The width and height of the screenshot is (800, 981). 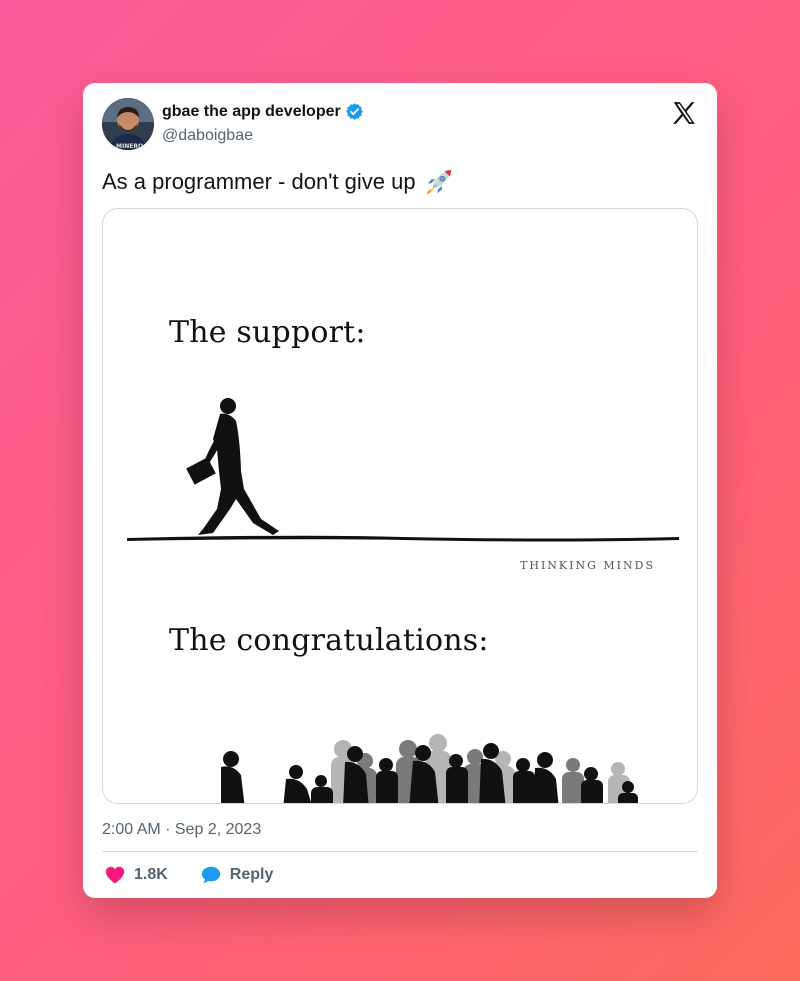 I want to click on tweet-text-body: As a programmer - don't give up, so click(x=259, y=181).